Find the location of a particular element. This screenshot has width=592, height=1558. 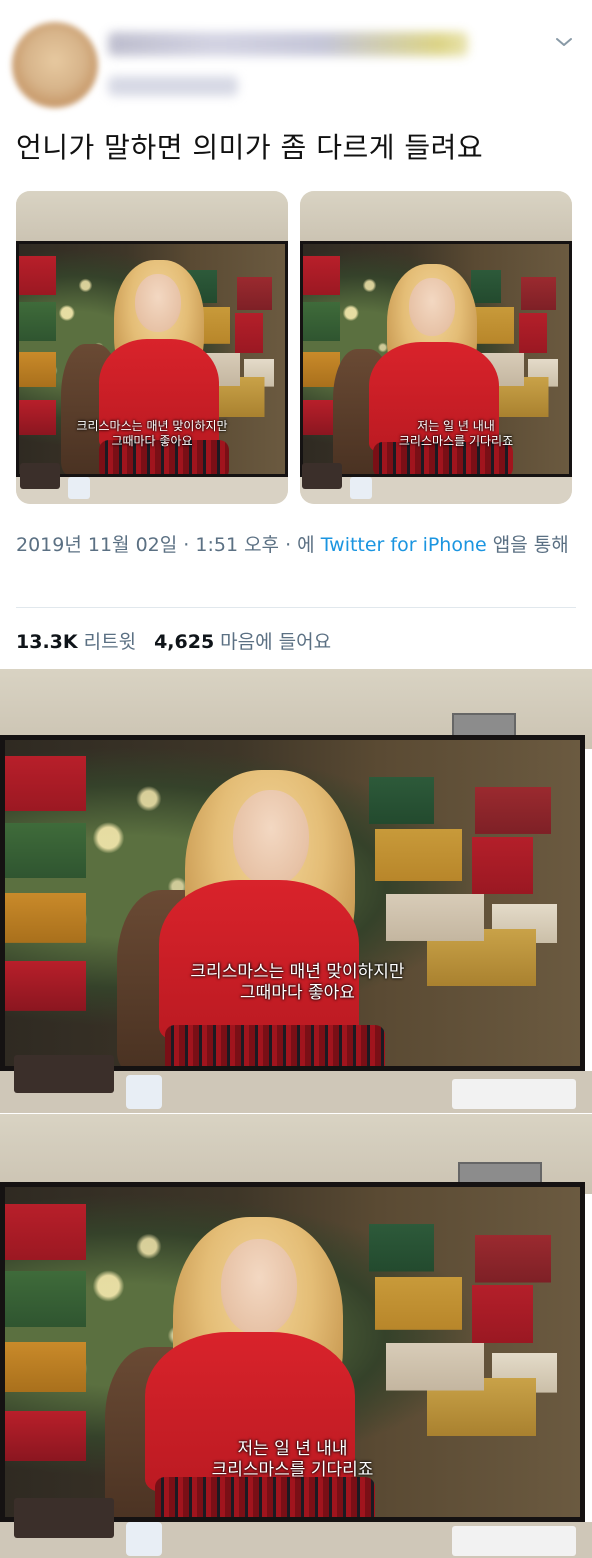

source-app-link: Twitter for iPhone is located at coordinates (404, 545).